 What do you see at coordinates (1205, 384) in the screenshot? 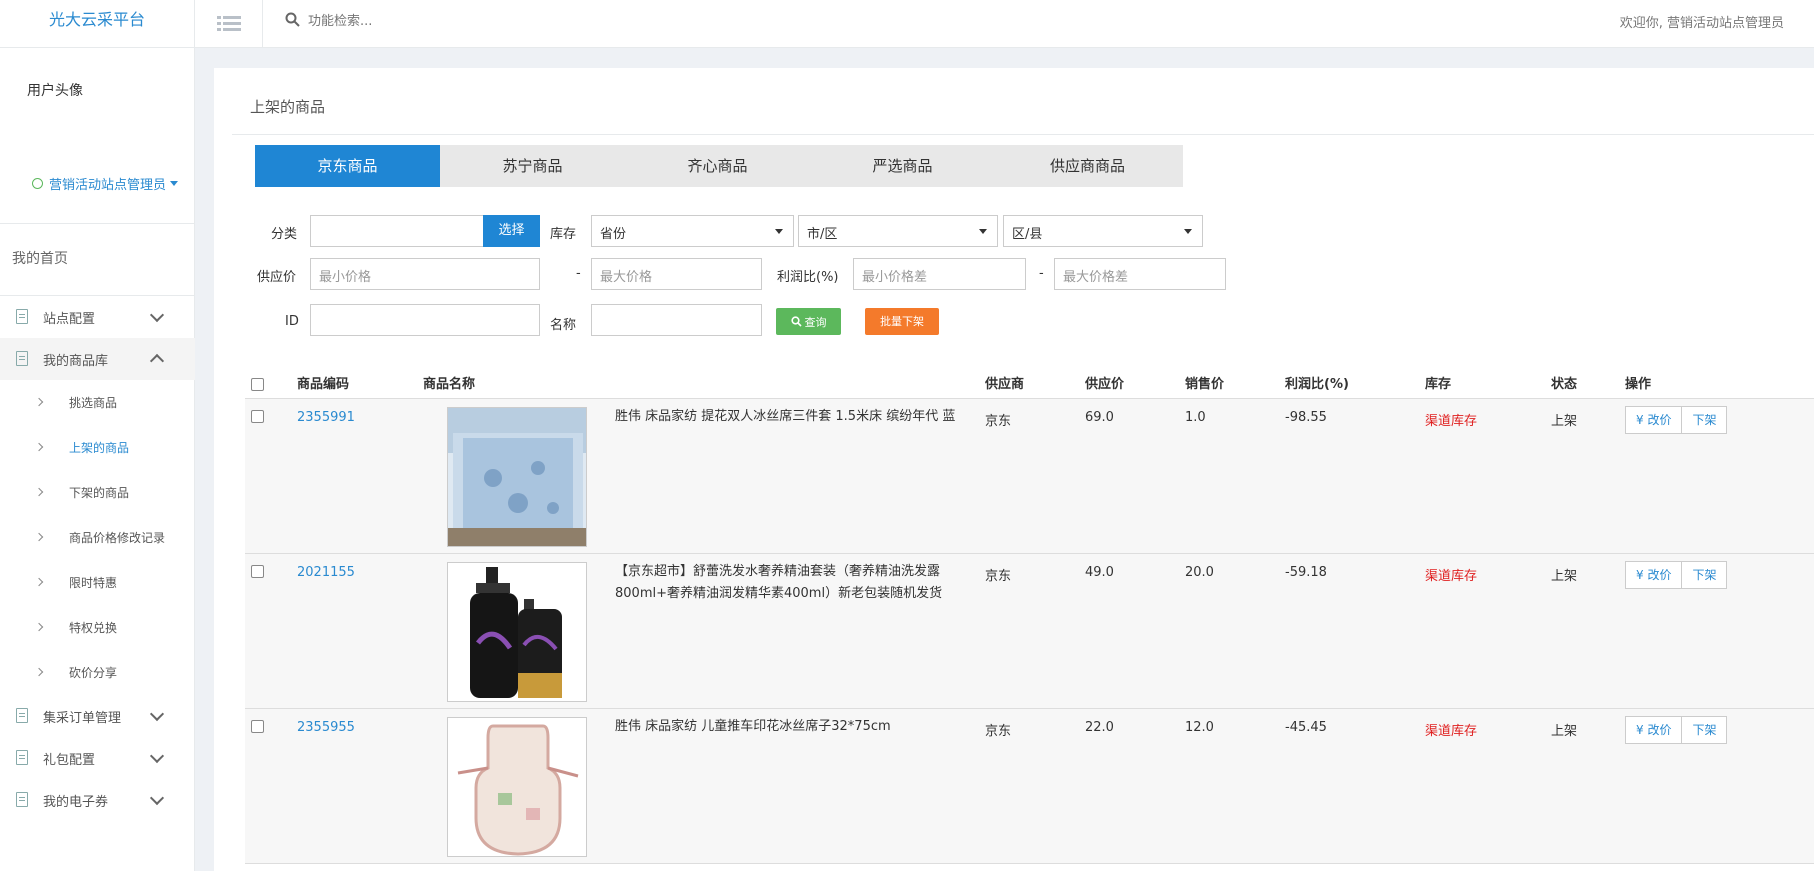
I see `col-header-sale-price: 销售价` at bounding box center [1205, 384].